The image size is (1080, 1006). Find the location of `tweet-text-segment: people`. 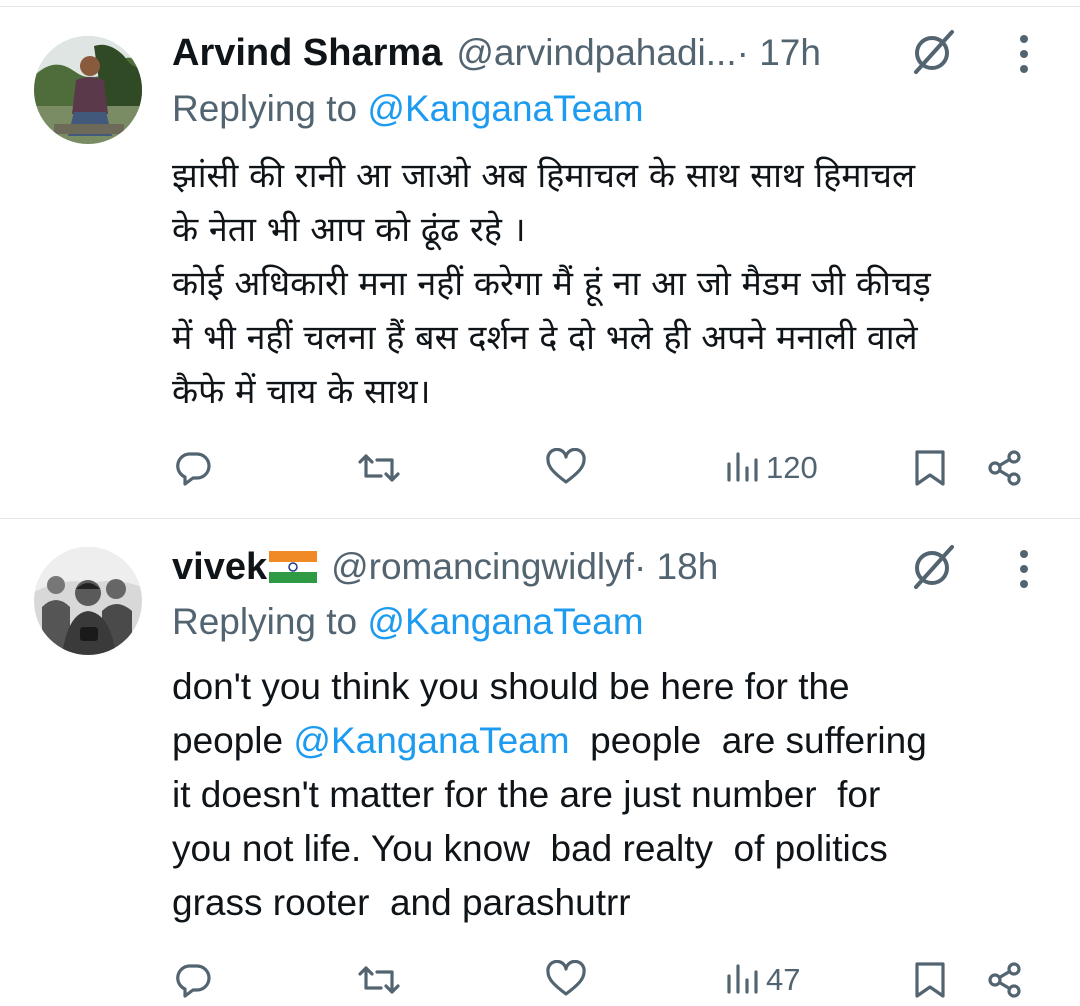

tweet-text-segment: people is located at coordinates (233, 740).